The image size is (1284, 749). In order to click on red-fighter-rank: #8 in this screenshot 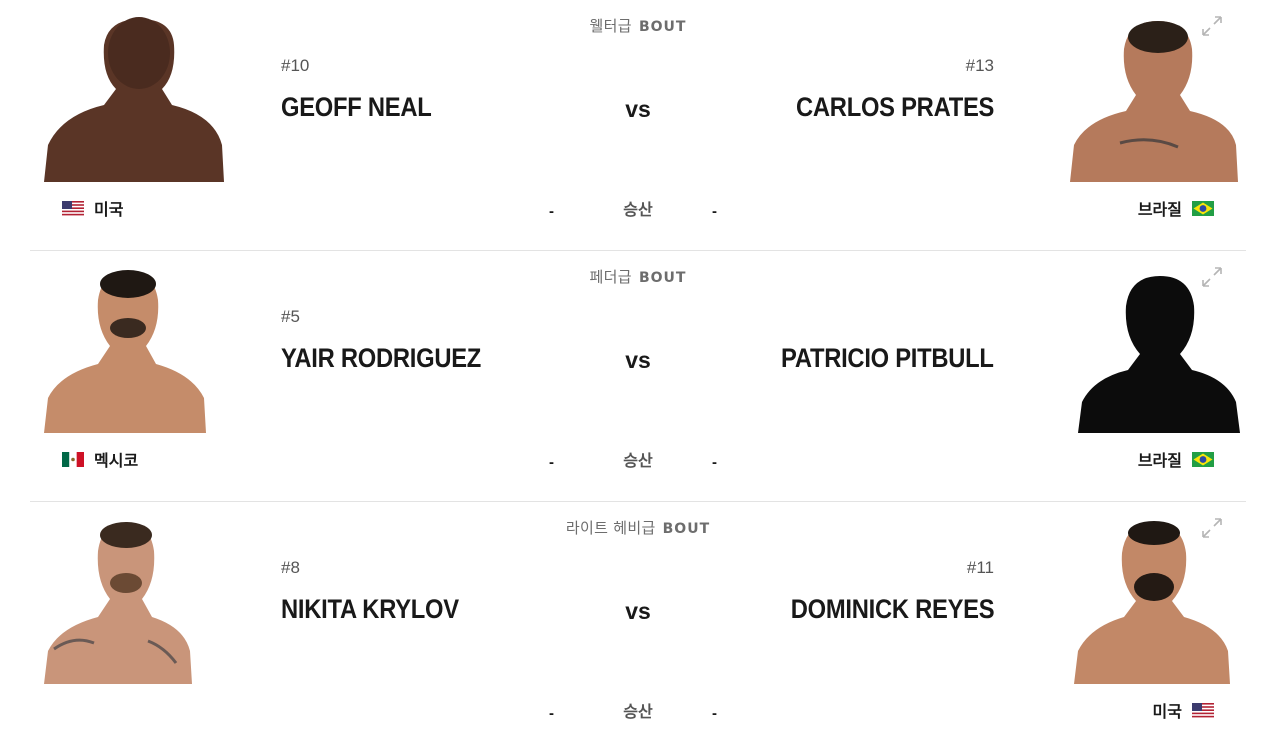, I will do `click(290, 567)`.